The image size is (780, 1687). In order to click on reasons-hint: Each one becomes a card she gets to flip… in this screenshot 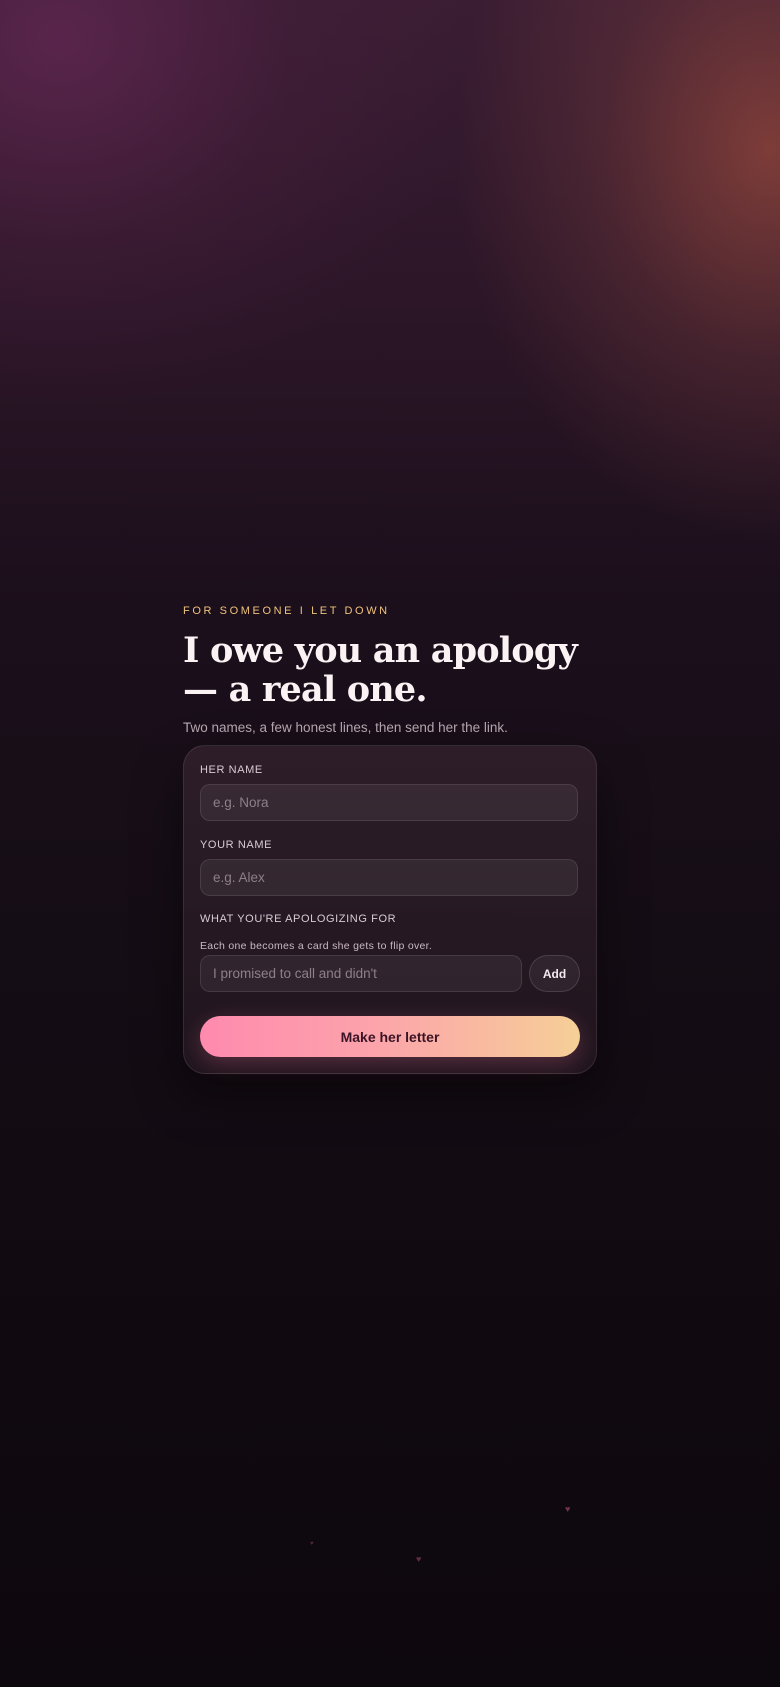, I will do `click(316, 946)`.